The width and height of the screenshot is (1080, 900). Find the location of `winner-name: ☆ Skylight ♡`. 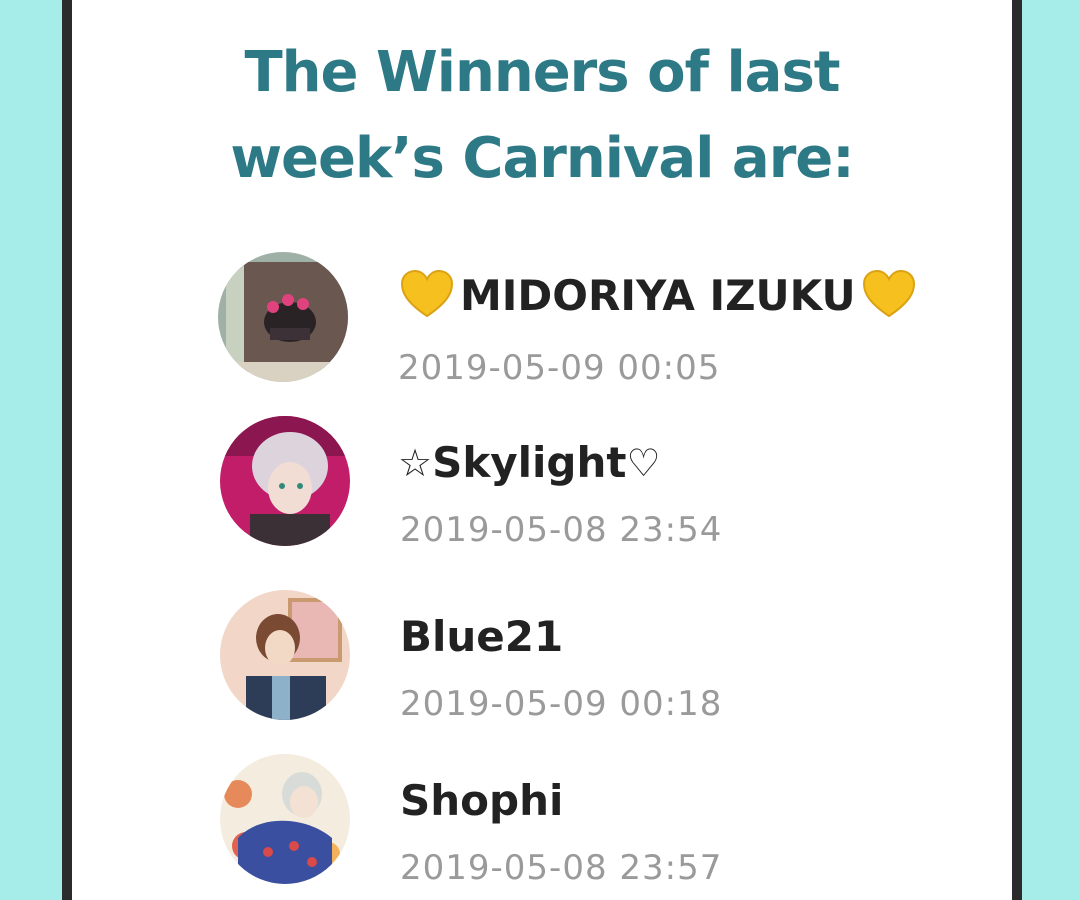

winner-name: ☆ Skylight ♡ is located at coordinates (529, 462).